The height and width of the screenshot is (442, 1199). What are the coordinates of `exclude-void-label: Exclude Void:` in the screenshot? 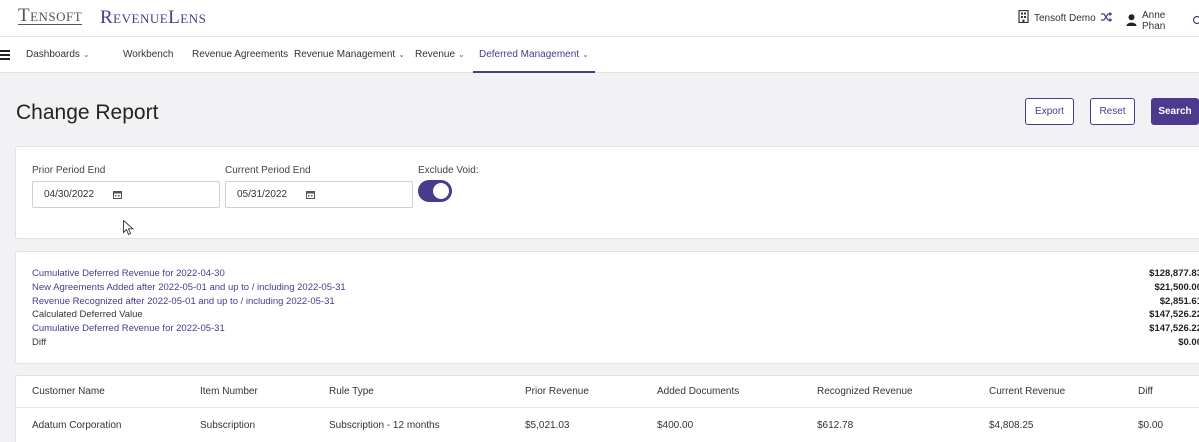 It's located at (448, 170).